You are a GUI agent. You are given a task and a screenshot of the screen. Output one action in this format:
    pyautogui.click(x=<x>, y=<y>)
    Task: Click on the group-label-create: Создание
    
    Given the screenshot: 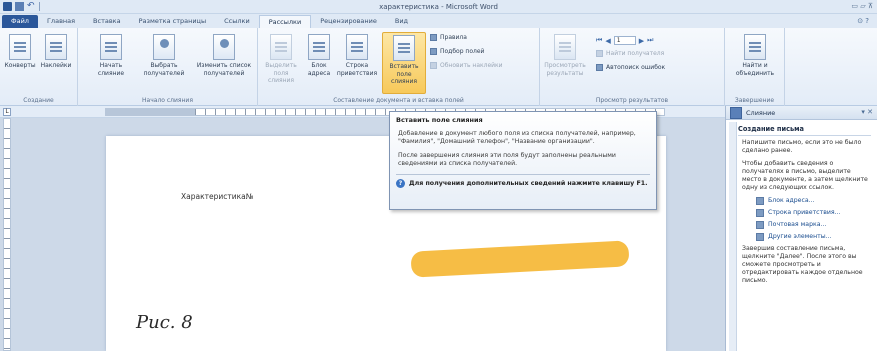 What is the action you would take?
    pyautogui.click(x=38, y=100)
    